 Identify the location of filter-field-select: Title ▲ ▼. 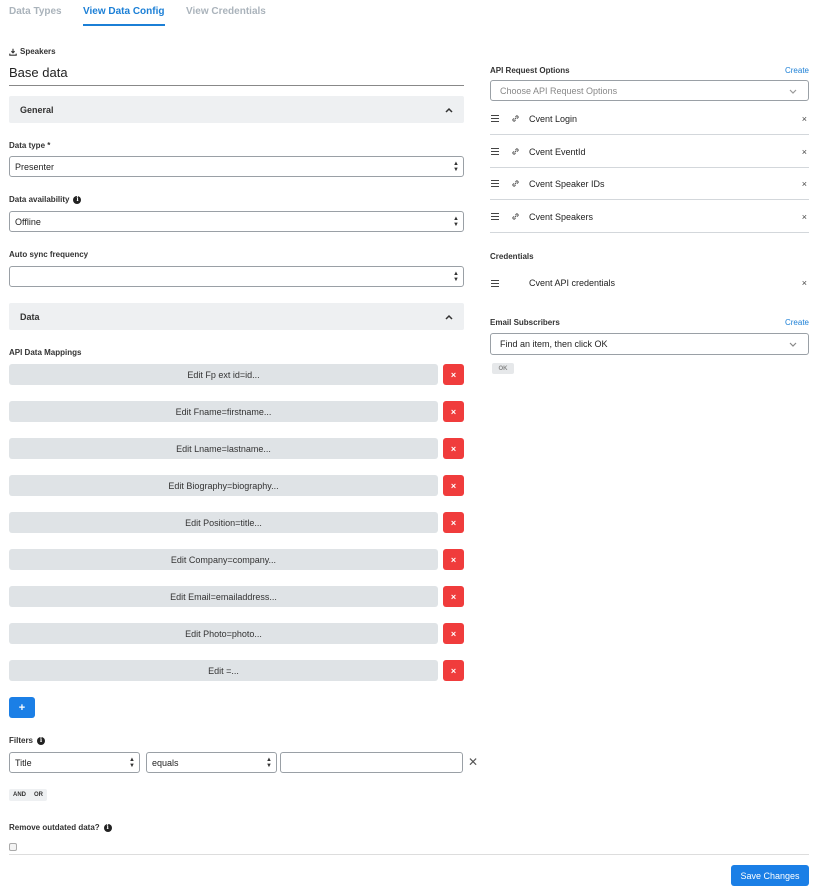
(74, 762).